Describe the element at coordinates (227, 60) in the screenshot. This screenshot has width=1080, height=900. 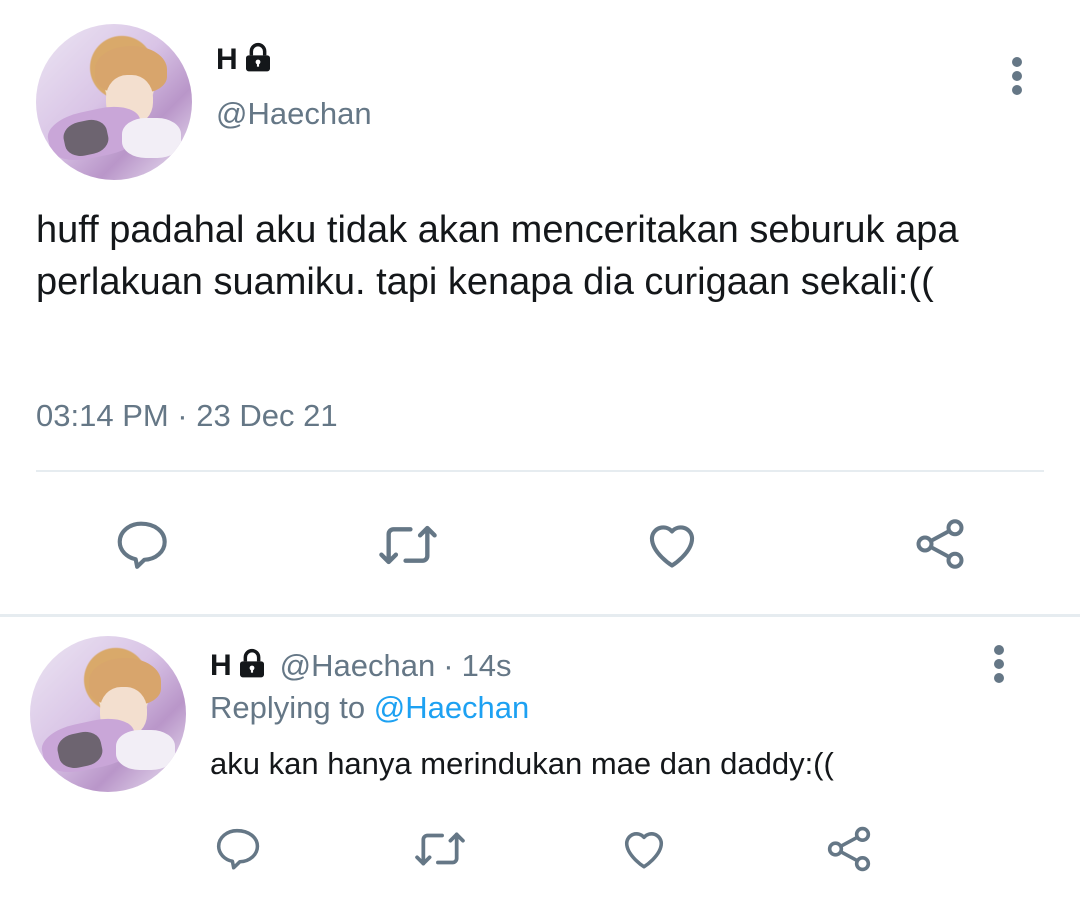
I see `display-name: H` at that location.